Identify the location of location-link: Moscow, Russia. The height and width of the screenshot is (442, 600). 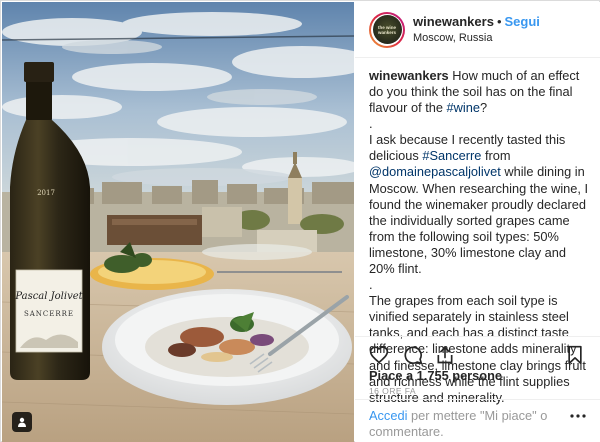
(476, 38).